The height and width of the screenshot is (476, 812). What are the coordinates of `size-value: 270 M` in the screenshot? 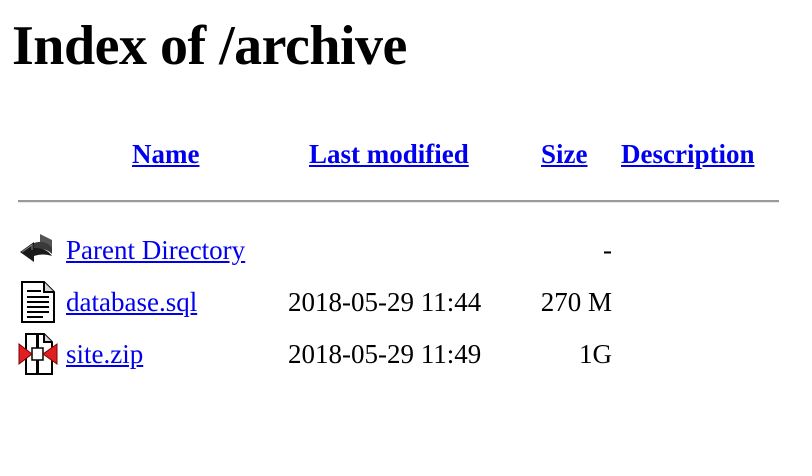 It's located at (576, 302).